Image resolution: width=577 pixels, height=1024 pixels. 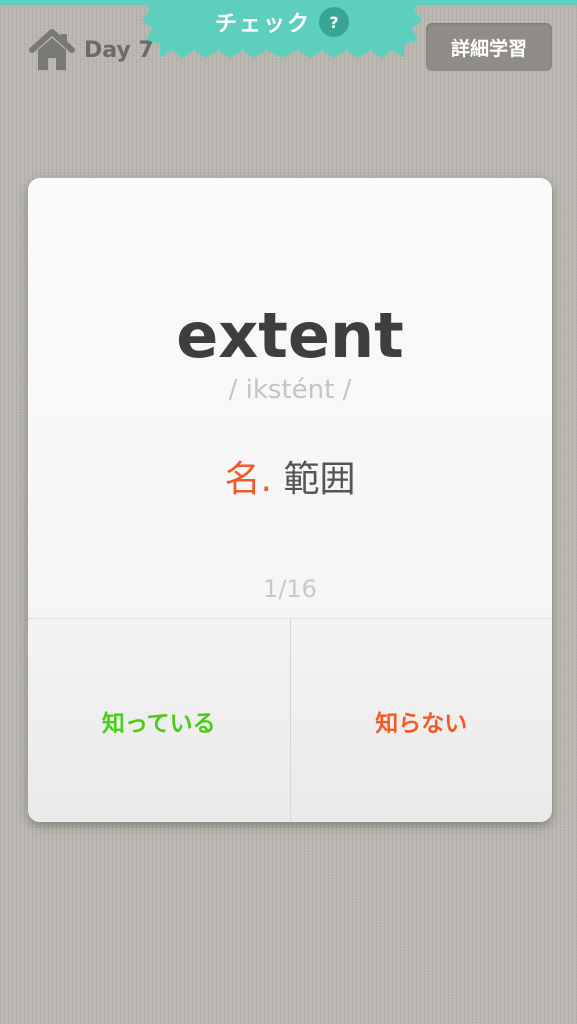 What do you see at coordinates (52, 50) in the screenshot?
I see `home-icon` at bounding box center [52, 50].